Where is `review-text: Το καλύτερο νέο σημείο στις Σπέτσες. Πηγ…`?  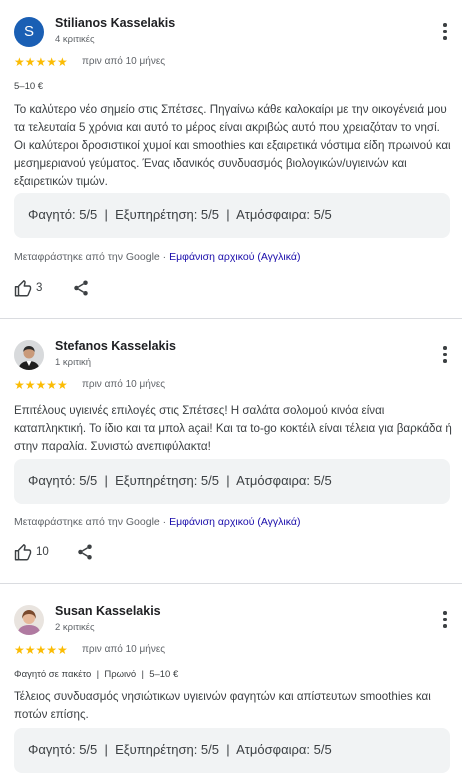
review-text: Το καλύτερο νέο σημείο στις Σπέτσες. Πηγ… is located at coordinates (232, 145).